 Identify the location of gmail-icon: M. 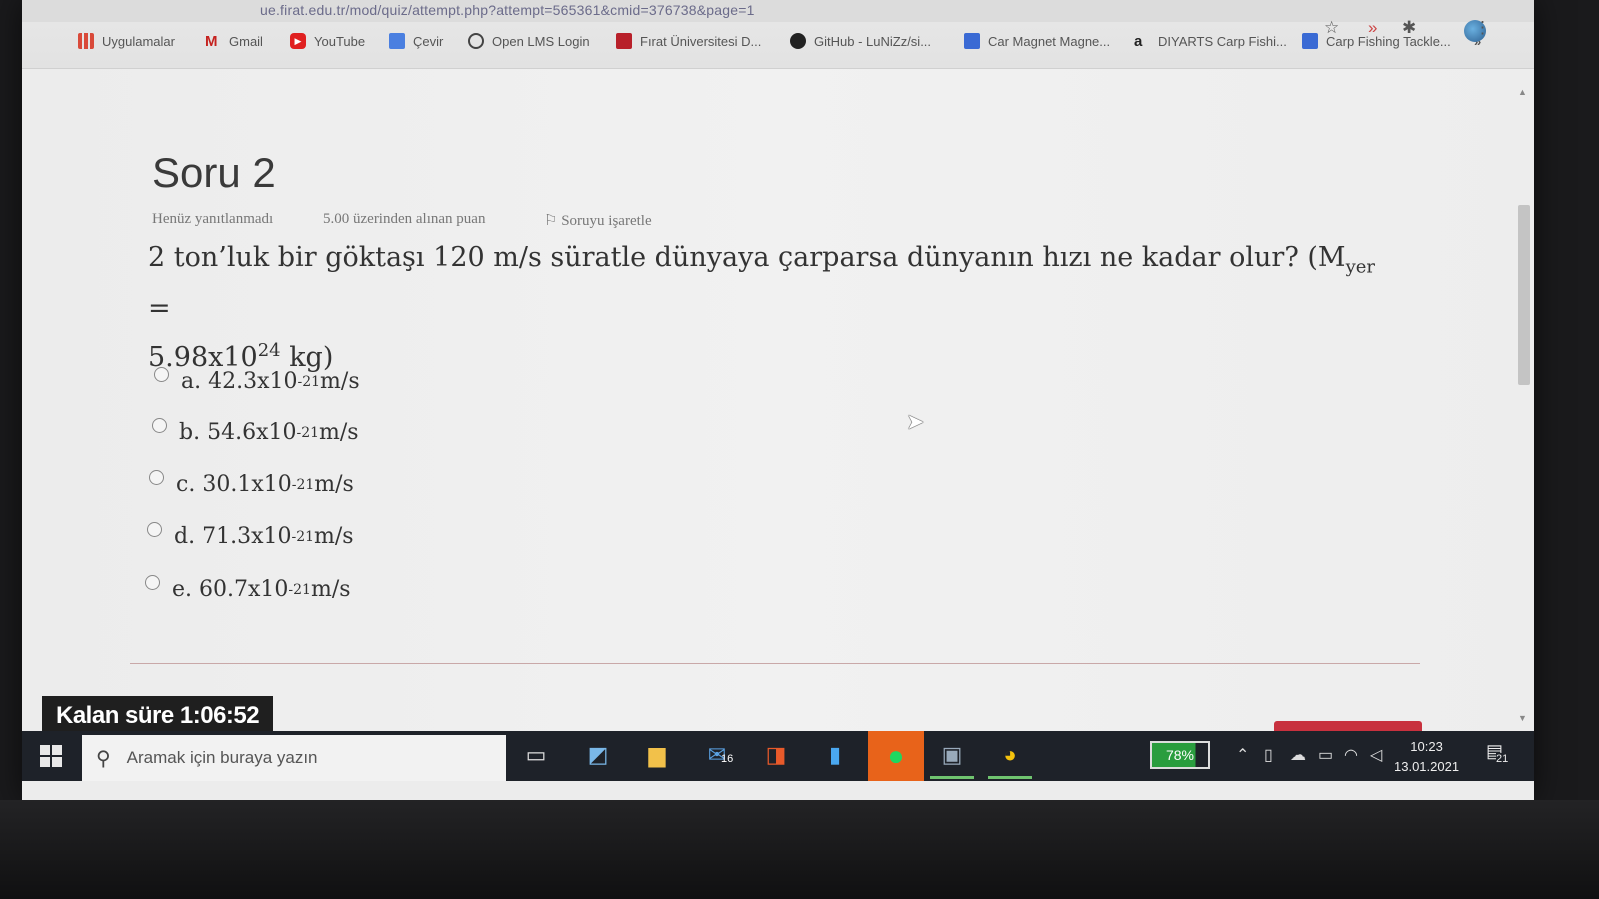
(211, 41).